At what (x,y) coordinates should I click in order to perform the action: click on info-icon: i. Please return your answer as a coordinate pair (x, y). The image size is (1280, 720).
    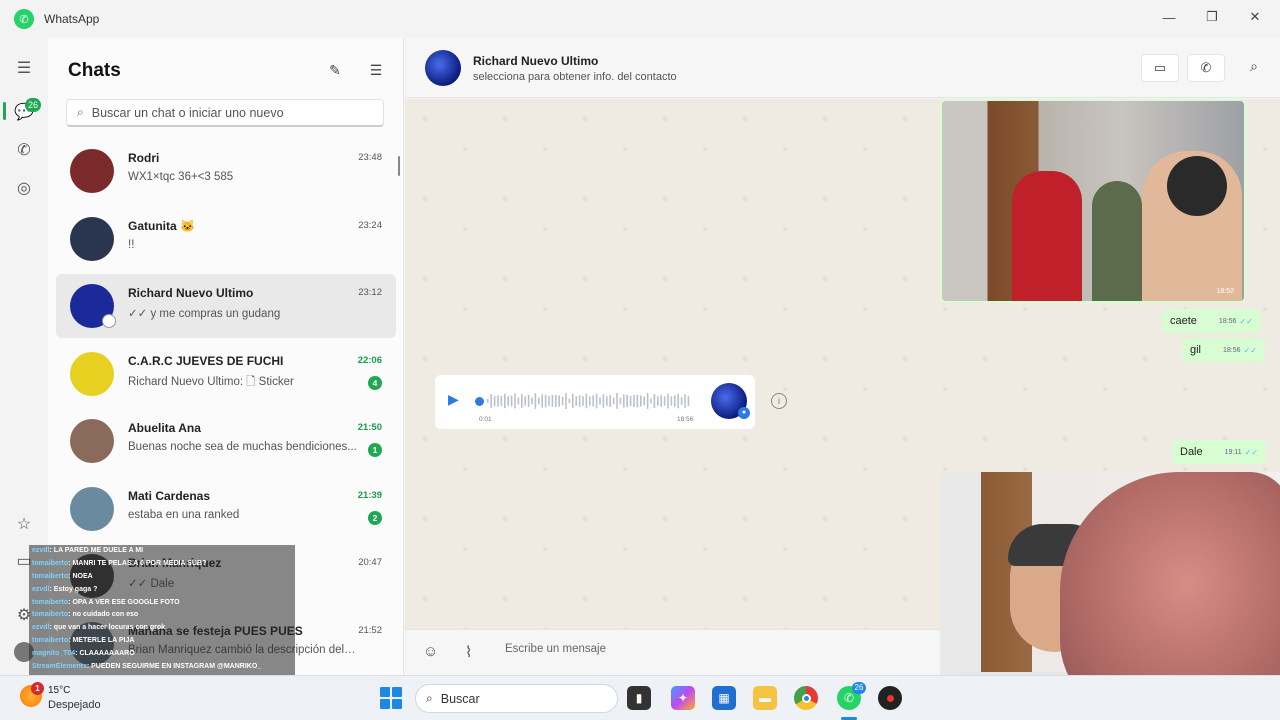
    Looking at the image, I should click on (779, 401).